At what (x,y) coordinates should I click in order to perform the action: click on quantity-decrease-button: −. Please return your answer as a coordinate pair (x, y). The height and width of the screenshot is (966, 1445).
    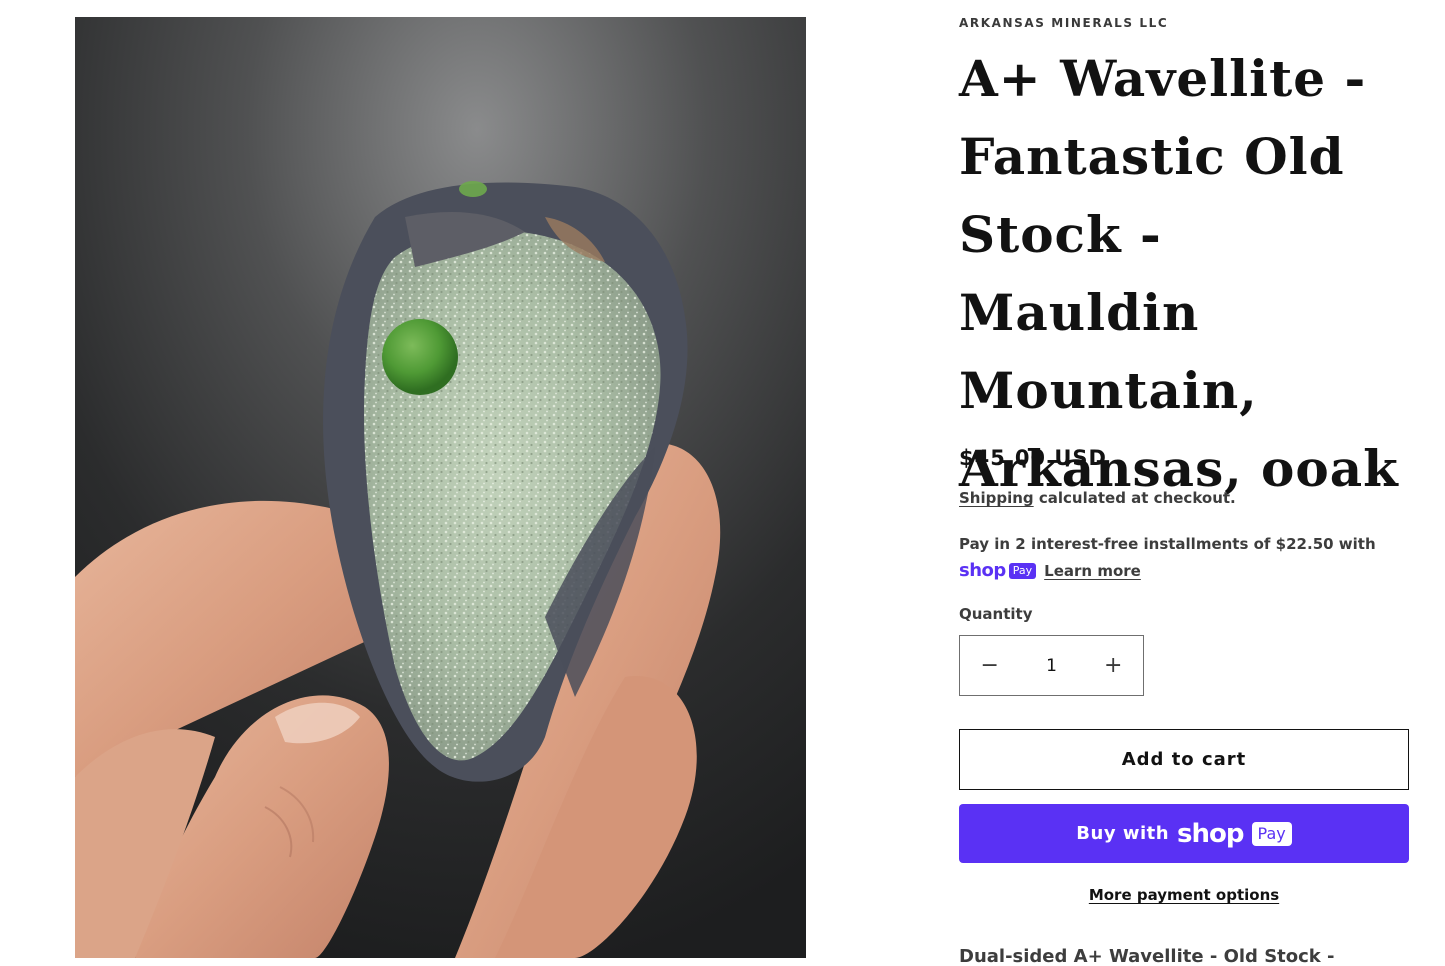
    Looking at the image, I should click on (990, 665).